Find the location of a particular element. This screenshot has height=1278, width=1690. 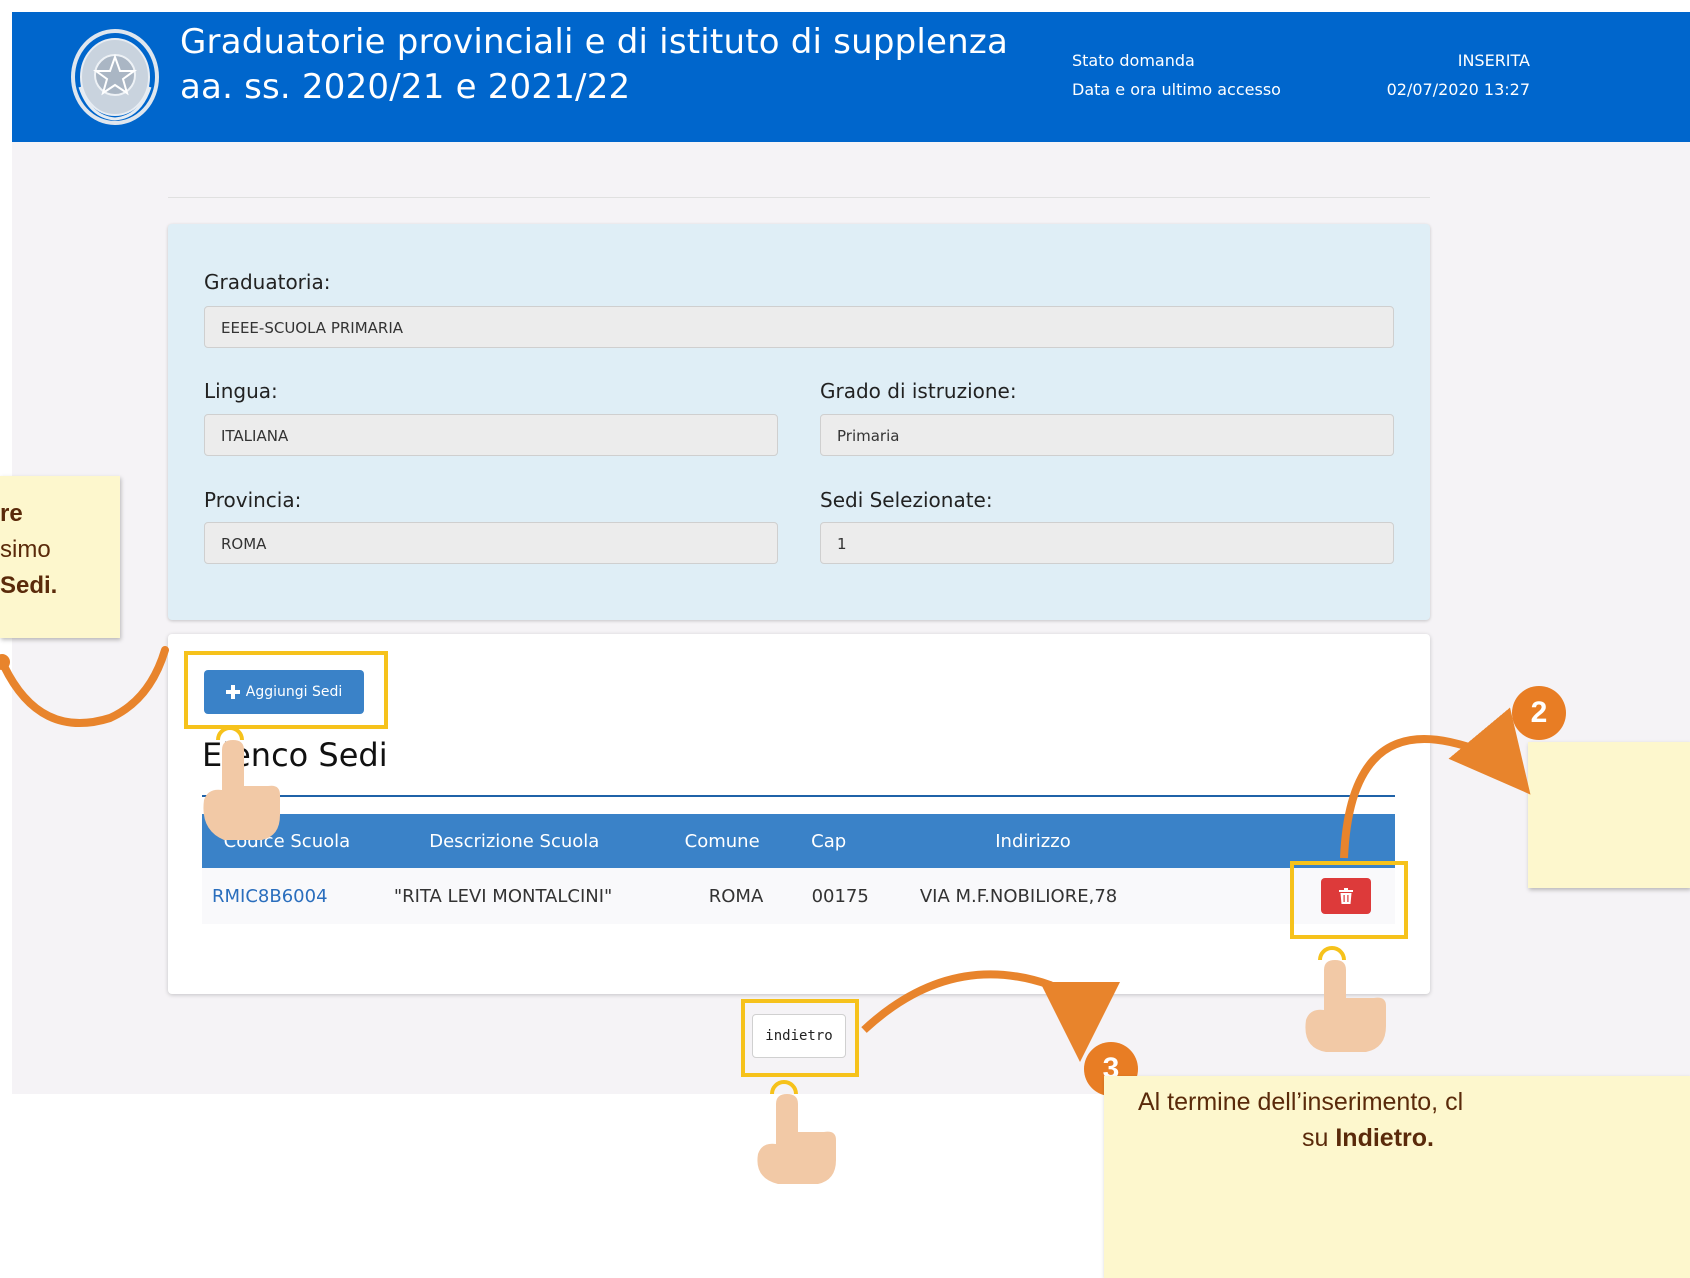

grado-istruzione-field: Primaria is located at coordinates (1107, 435).